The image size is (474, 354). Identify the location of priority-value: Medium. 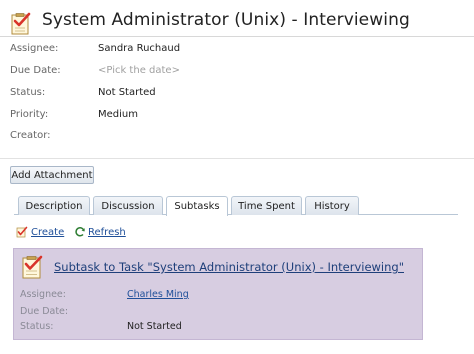
(118, 114).